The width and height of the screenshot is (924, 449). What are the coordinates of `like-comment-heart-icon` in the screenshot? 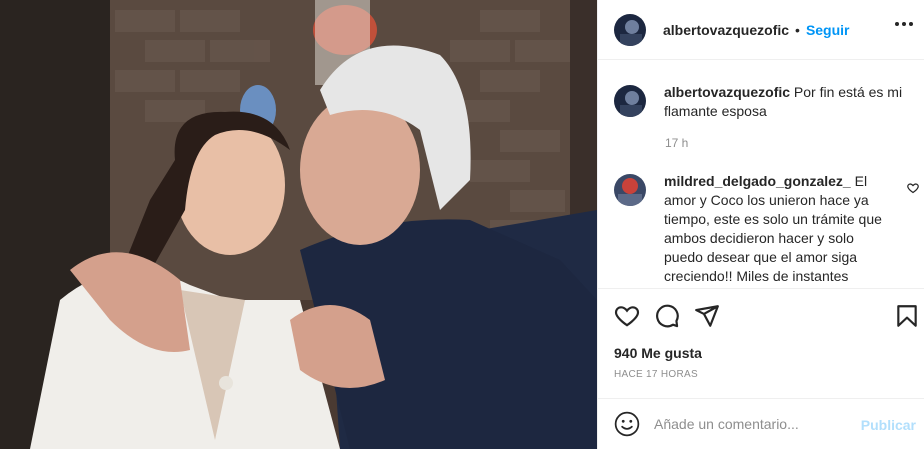 It's located at (913, 188).